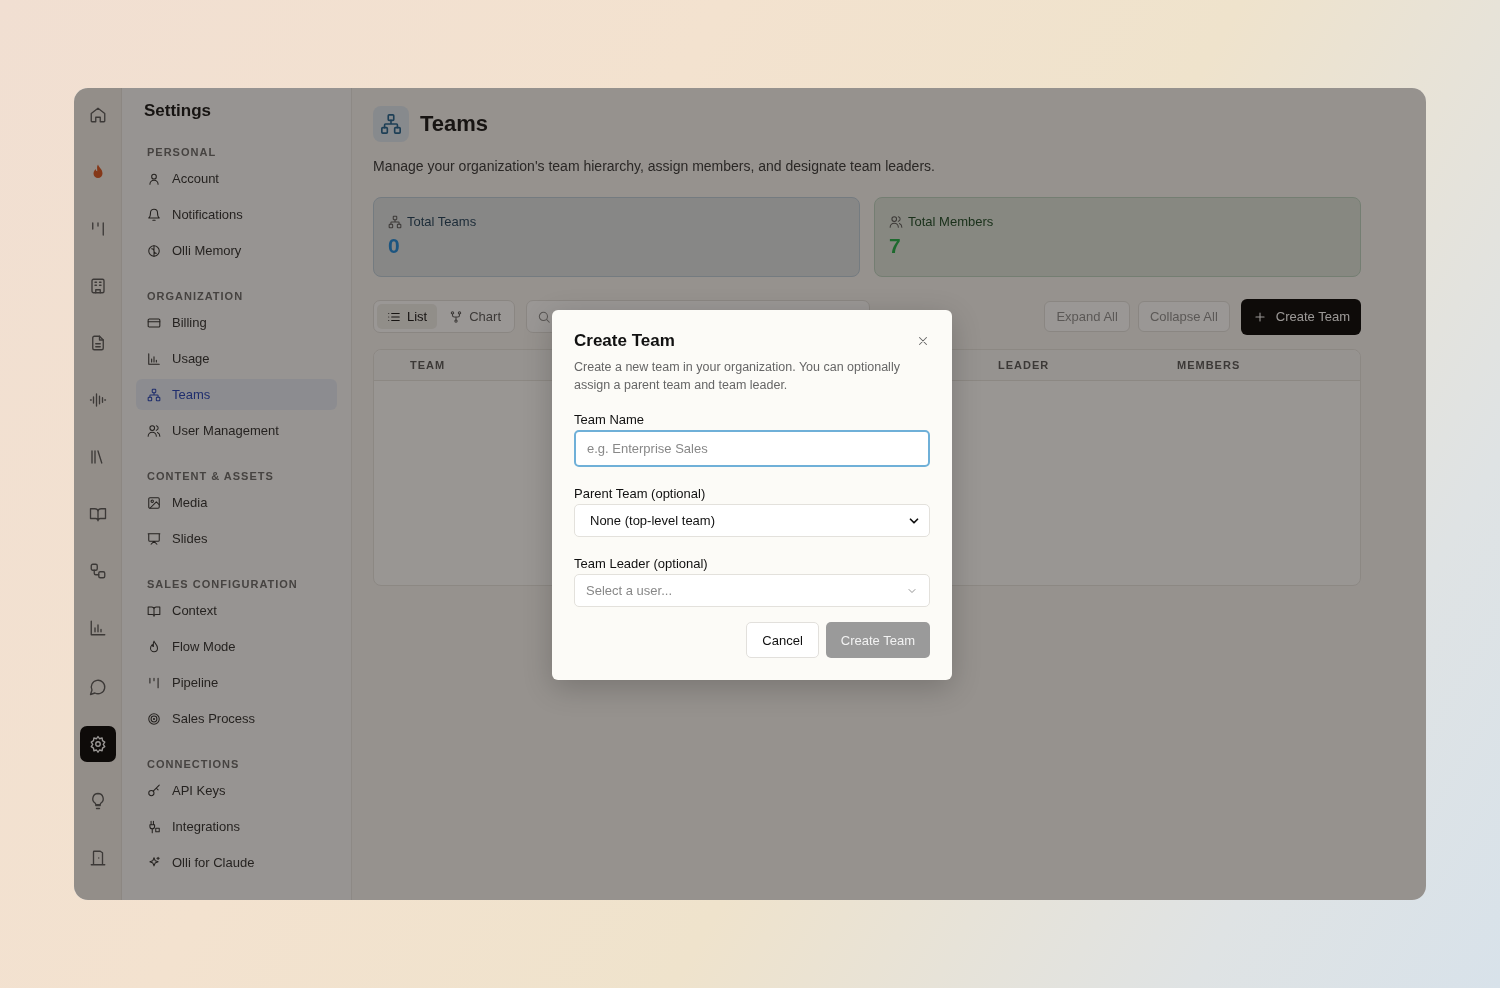 The height and width of the screenshot is (988, 1500). Describe the element at coordinates (236, 826) in the screenshot. I see `sidebar-item: Integrations` at that location.